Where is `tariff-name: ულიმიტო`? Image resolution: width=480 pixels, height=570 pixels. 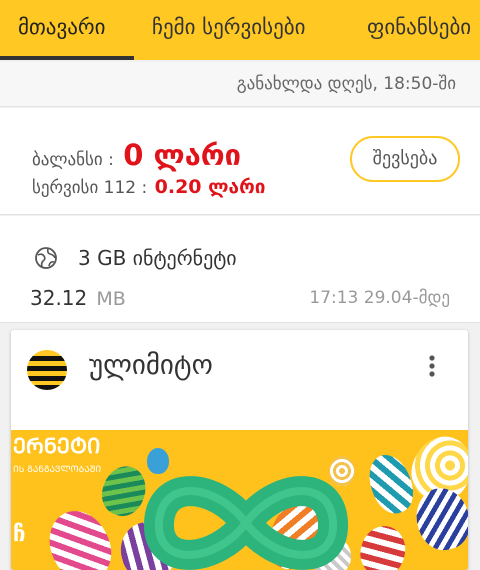 tariff-name: ულიმიტო is located at coordinates (151, 365).